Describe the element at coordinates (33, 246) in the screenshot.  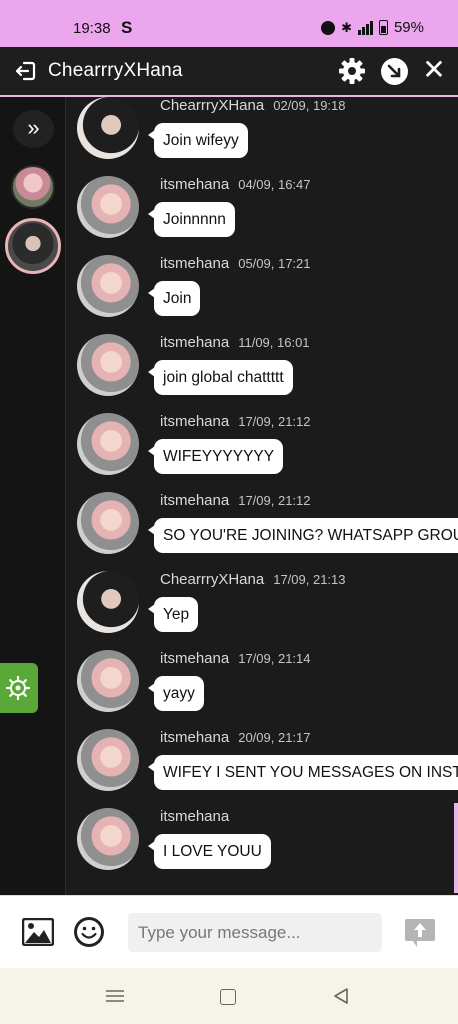
I see `active-conversation-avatar` at that location.